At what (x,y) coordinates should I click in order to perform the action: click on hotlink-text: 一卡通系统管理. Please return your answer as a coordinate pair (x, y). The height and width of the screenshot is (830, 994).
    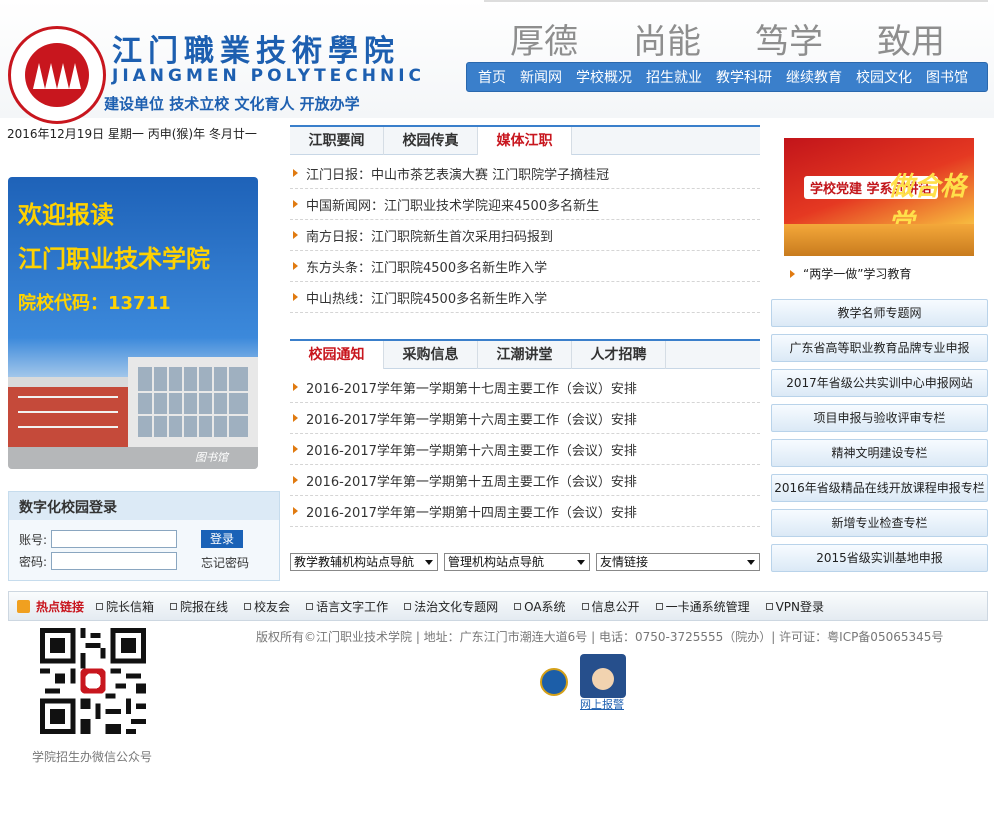
    Looking at the image, I should click on (708, 606).